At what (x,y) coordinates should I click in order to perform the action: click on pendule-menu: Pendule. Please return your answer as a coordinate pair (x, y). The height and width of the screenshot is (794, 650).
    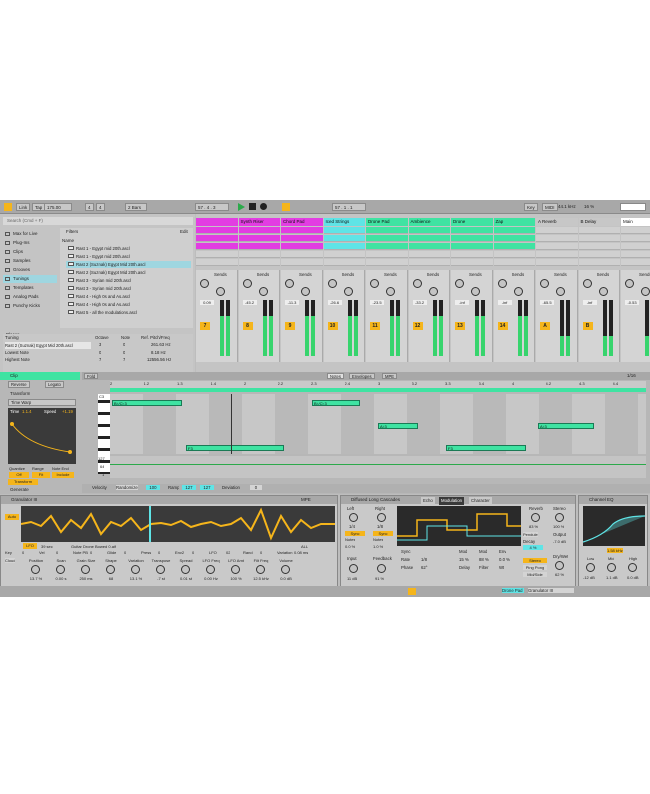
    Looking at the image, I should click on (530, 534).